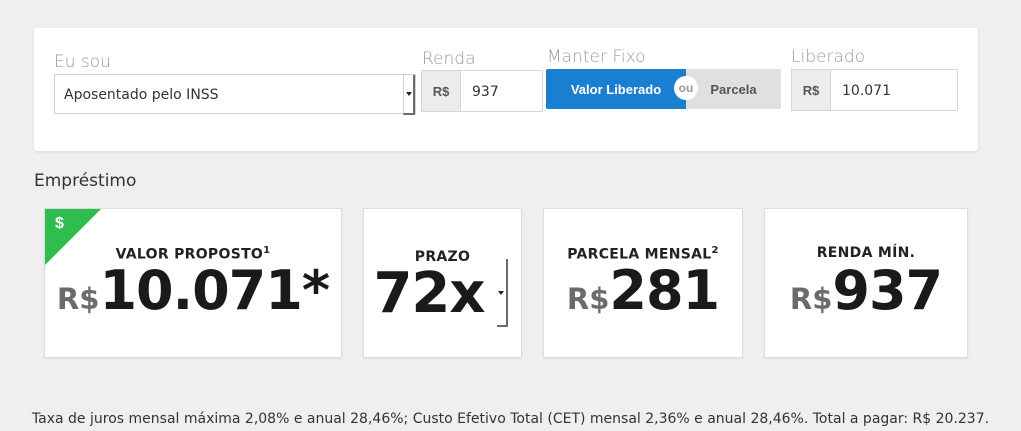 The width and height of the screenshot is (1021, 431). I want to click on eu-sou-select: Aposentado pelo INSS, so click(235, 94).